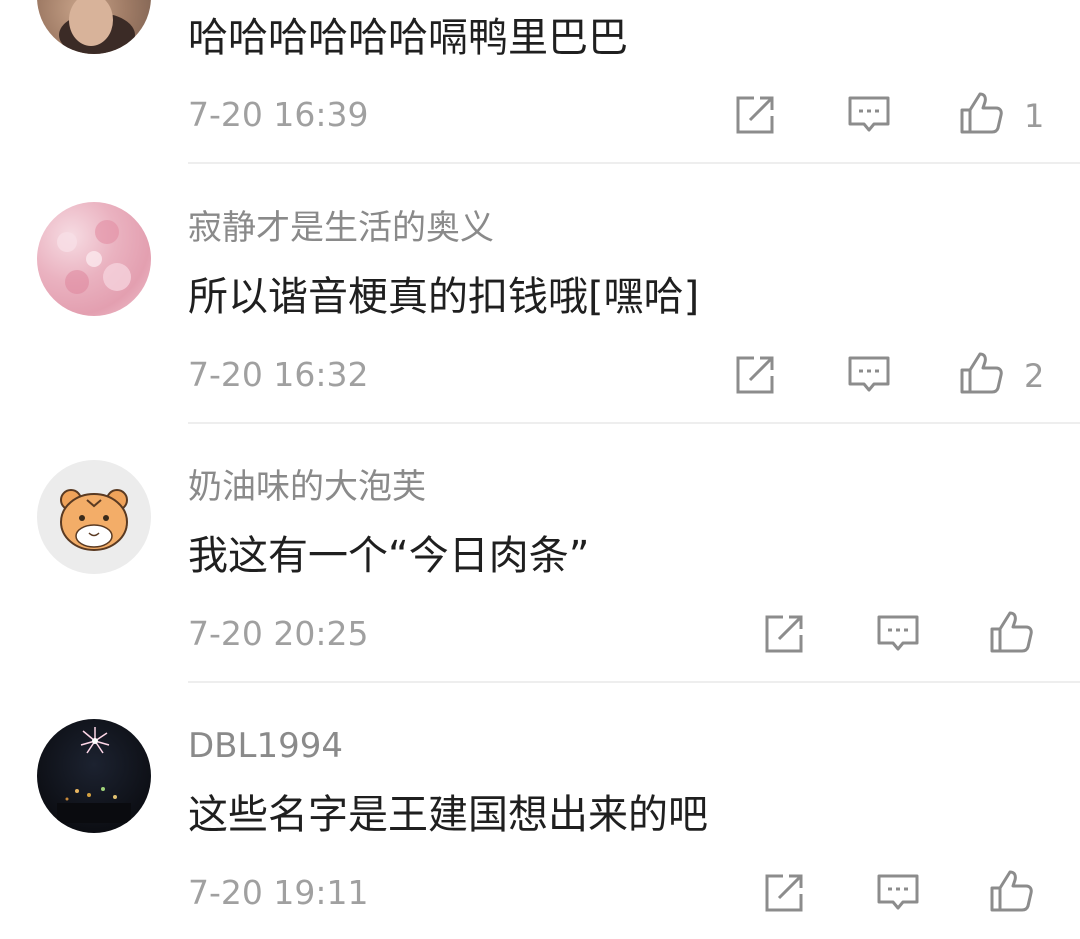  What do you see at coordinates (278, 374) in the screenshot?
I see `comment-time: 7-20 16:32` at bounding box center [278, 374].